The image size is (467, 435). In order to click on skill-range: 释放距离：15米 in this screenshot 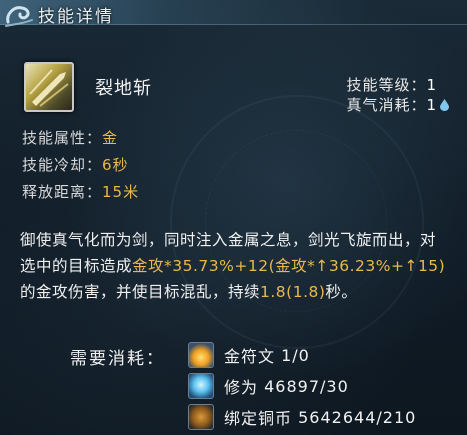, I will do `click(80, 191)`.